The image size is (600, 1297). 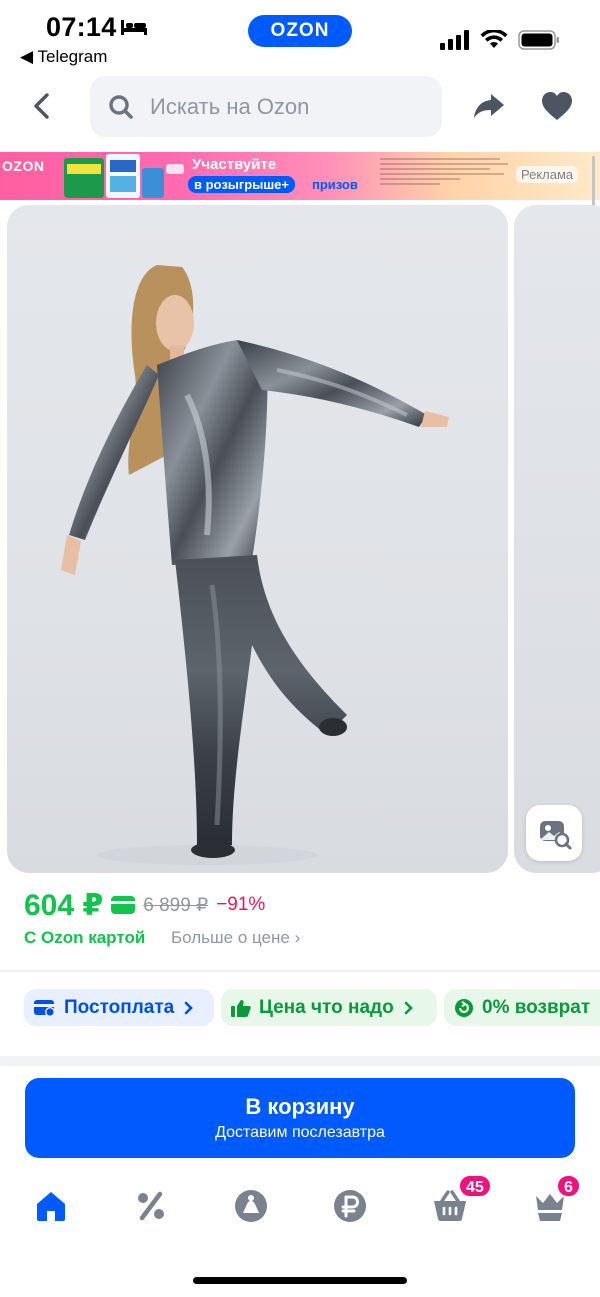 What do you see at coordinates (489, 106) in the screenshot?
I see `share-icon` at bounding box center [489, 106].